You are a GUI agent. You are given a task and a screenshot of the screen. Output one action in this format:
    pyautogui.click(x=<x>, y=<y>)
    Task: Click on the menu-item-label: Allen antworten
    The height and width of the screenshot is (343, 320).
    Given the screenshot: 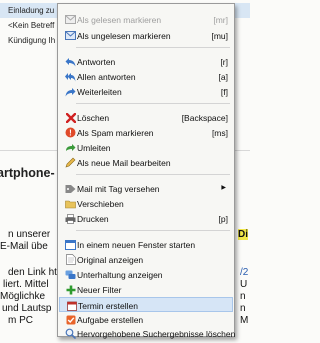 What is the action you would take?
    pyautogui.click(x=106, y=77)
    